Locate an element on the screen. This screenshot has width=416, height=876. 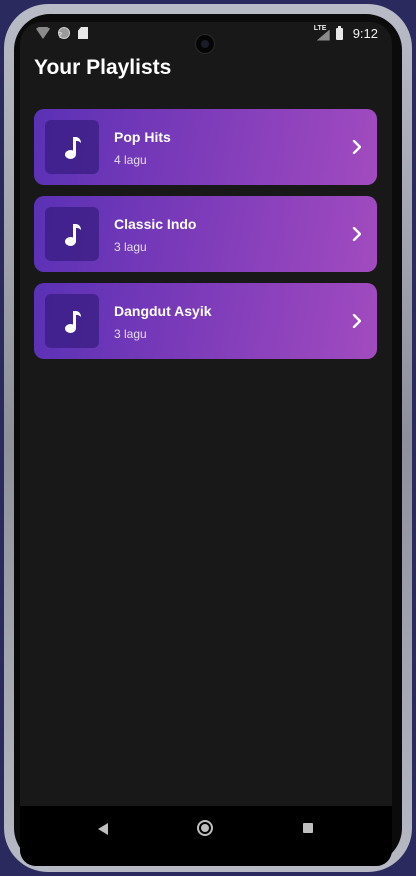
playlist-name: Dangdut Asyik is located at coordinates (163, 311).